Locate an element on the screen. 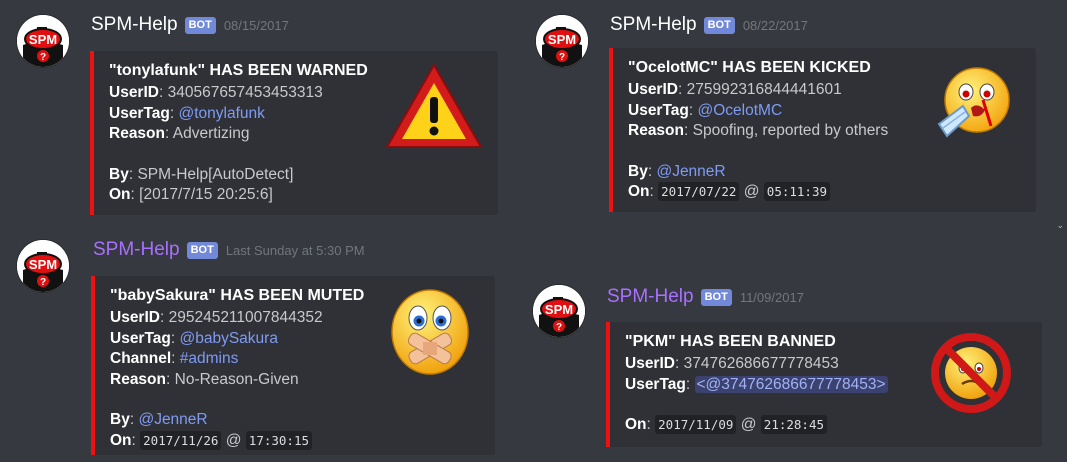  timestamp: 08/22/2017 is located at coordinates (775, 25).